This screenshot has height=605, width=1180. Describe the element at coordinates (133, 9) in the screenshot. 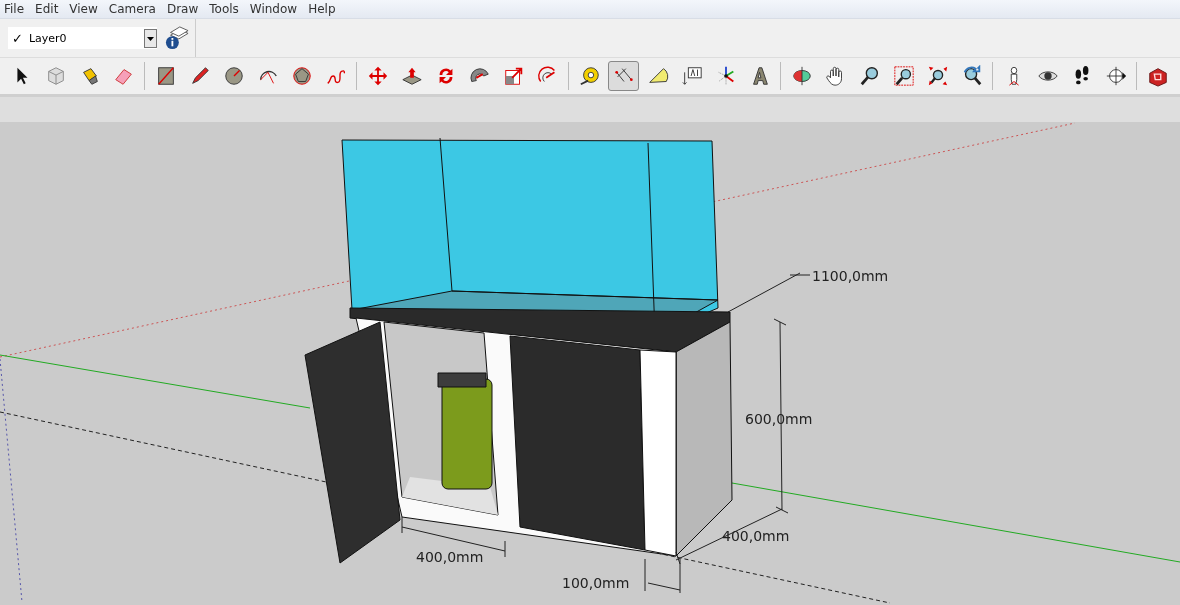

I see `menu-item: Camera` at that location.